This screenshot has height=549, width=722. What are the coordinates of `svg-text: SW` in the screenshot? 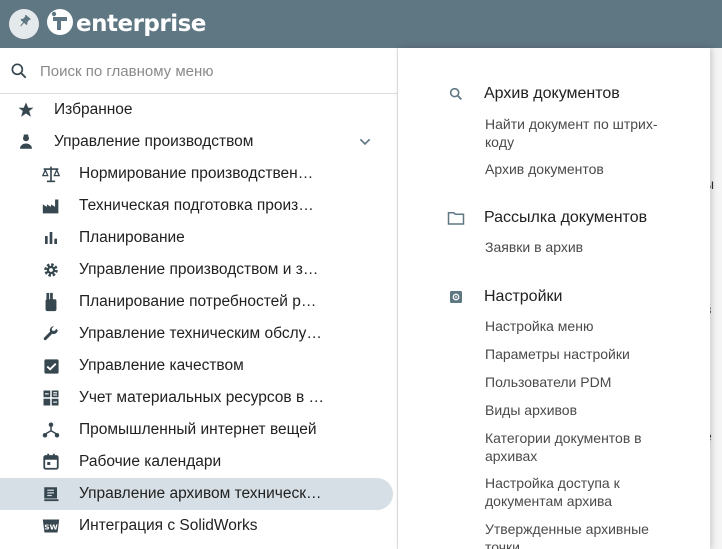 It's located at (50, 526).